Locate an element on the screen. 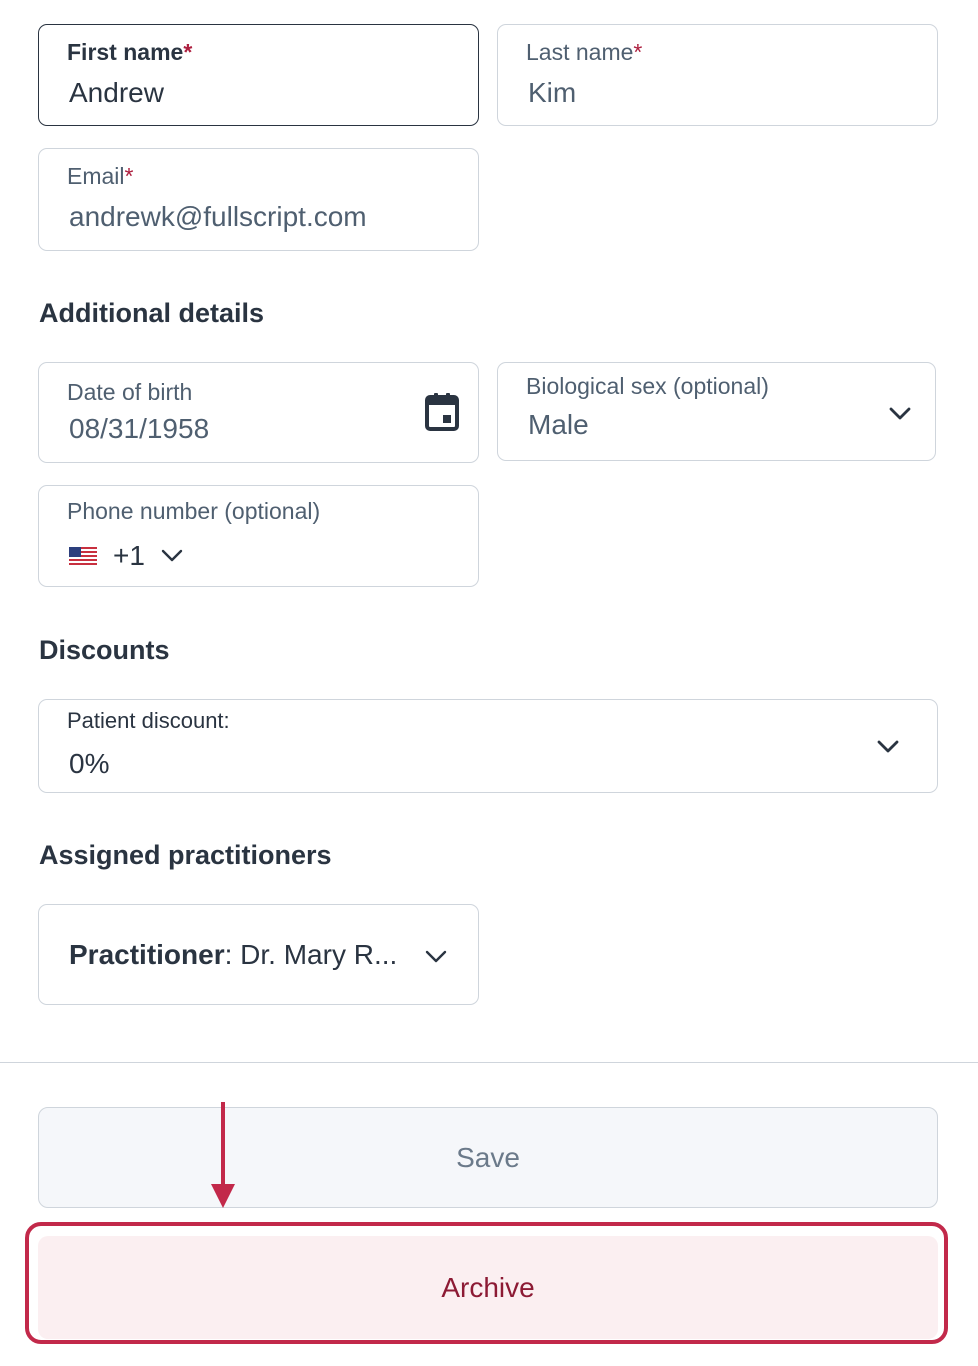 The height and width of the screenshot is (1366, 978). patient-discount-select: Patient discount: 0% is located at coordinates (488, 746).